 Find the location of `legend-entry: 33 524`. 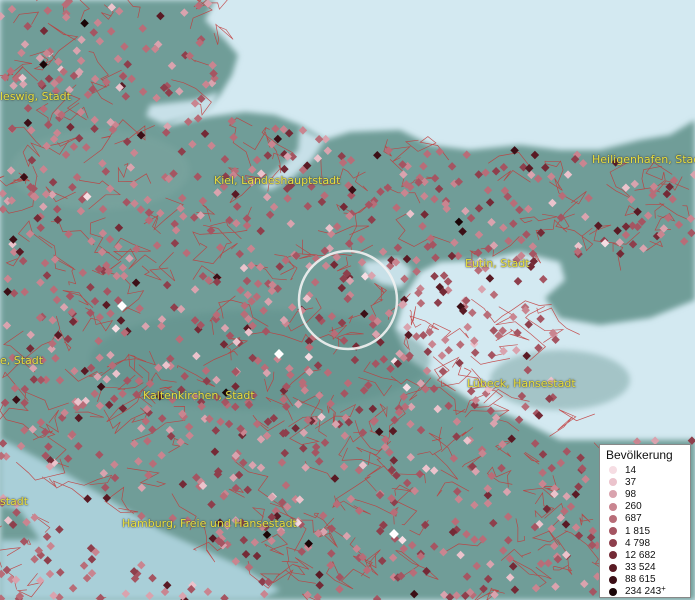

legend-entry: 33 524 is located at coordinates (646, 568).